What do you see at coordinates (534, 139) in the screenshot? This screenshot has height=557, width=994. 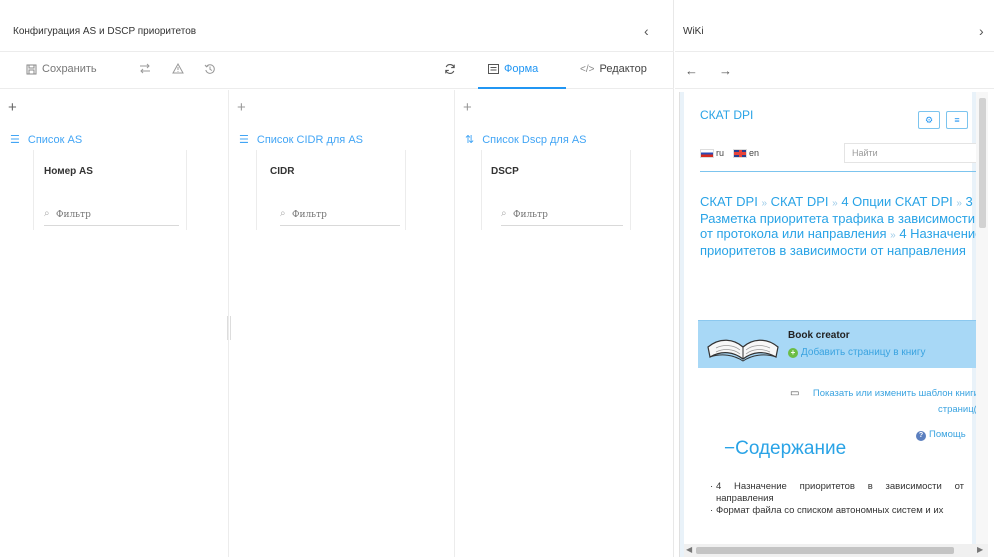 I see `dscp-list-title-label: Список Dscp для AS` at bounding box center [534, 139].